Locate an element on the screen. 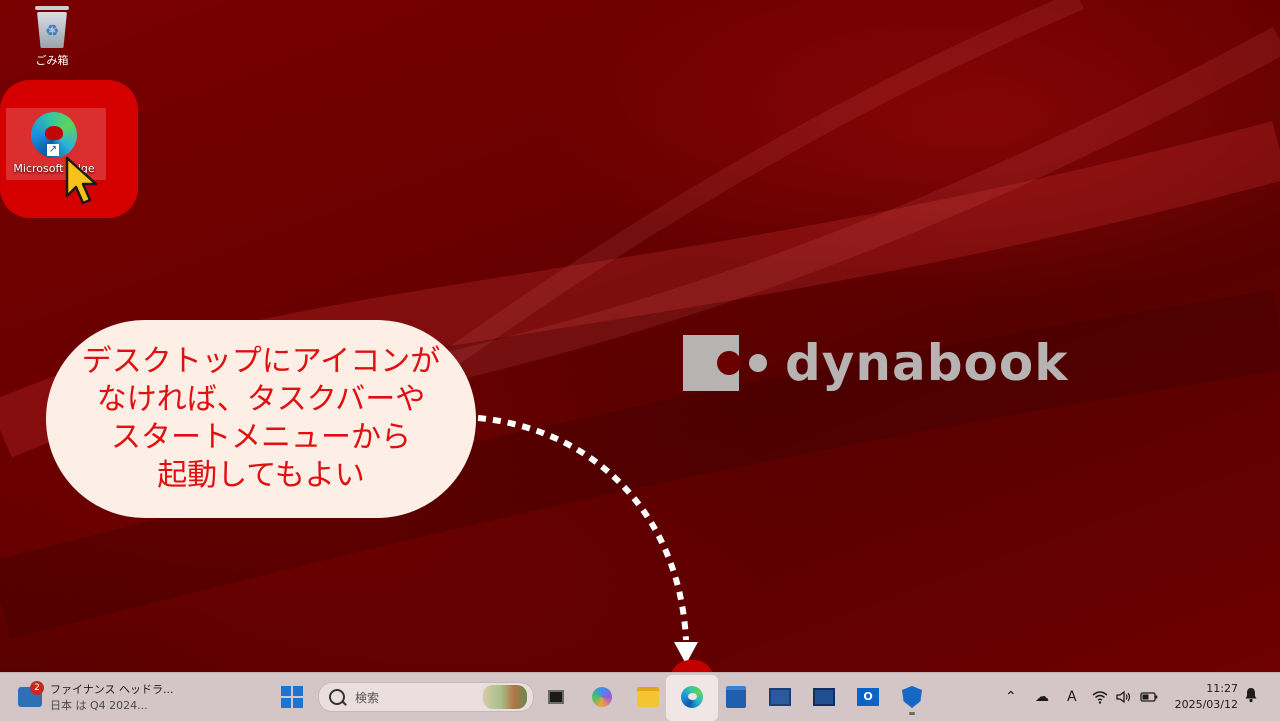  network-button is located at coordinates (1100, 697).